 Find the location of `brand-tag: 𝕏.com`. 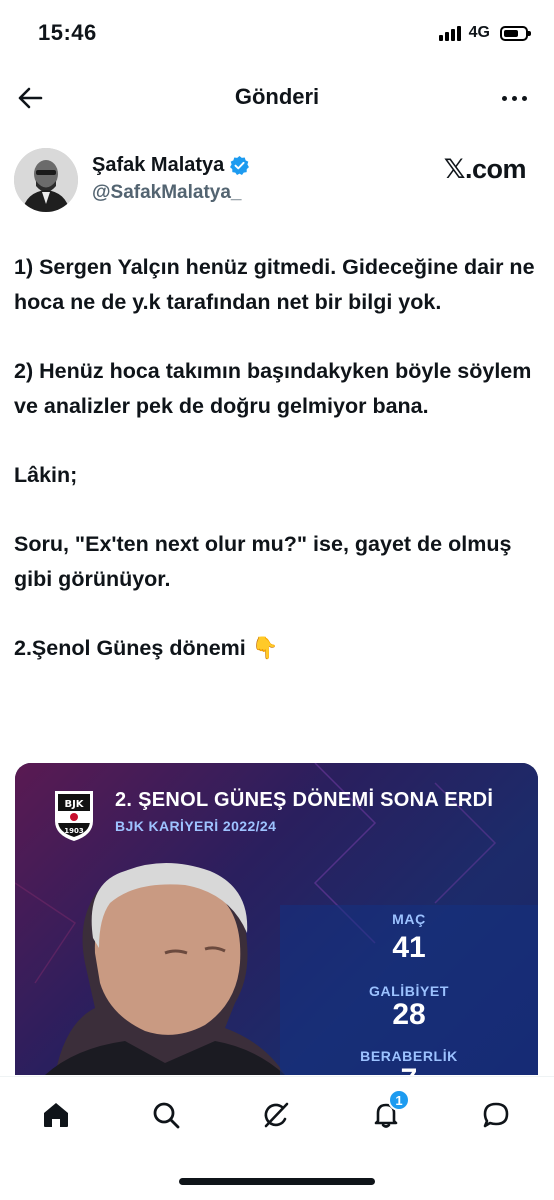

brand-tag: 𝕏.com is located at coordinates (485, 169).